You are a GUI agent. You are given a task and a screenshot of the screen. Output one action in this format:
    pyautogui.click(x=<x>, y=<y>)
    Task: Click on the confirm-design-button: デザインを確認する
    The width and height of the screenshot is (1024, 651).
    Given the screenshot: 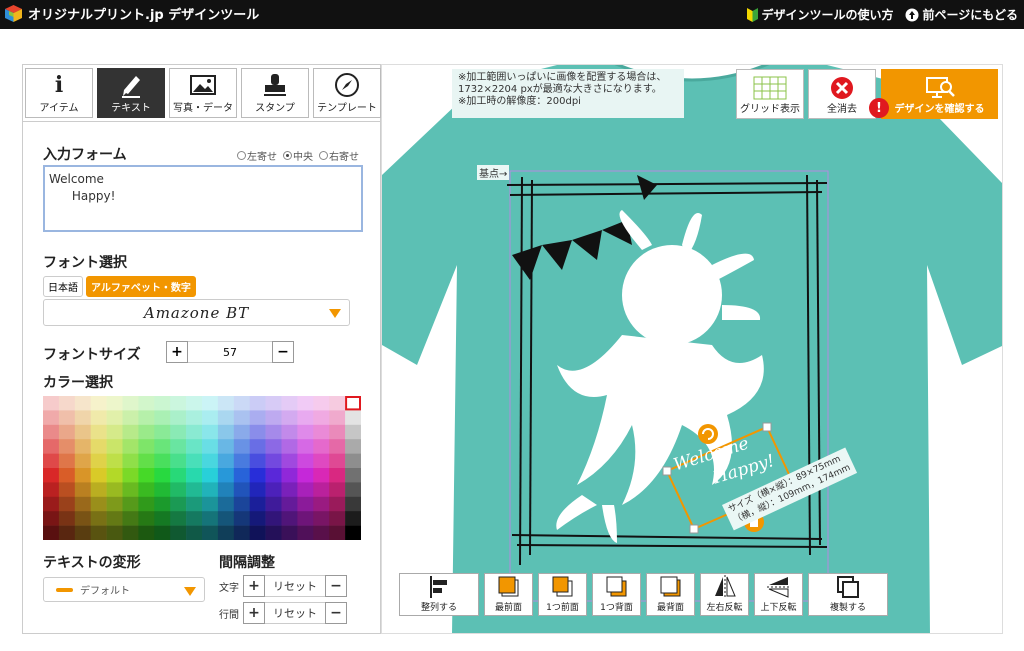 What is the action you would take?
    pyautogui.click(x=939, y=94)
    